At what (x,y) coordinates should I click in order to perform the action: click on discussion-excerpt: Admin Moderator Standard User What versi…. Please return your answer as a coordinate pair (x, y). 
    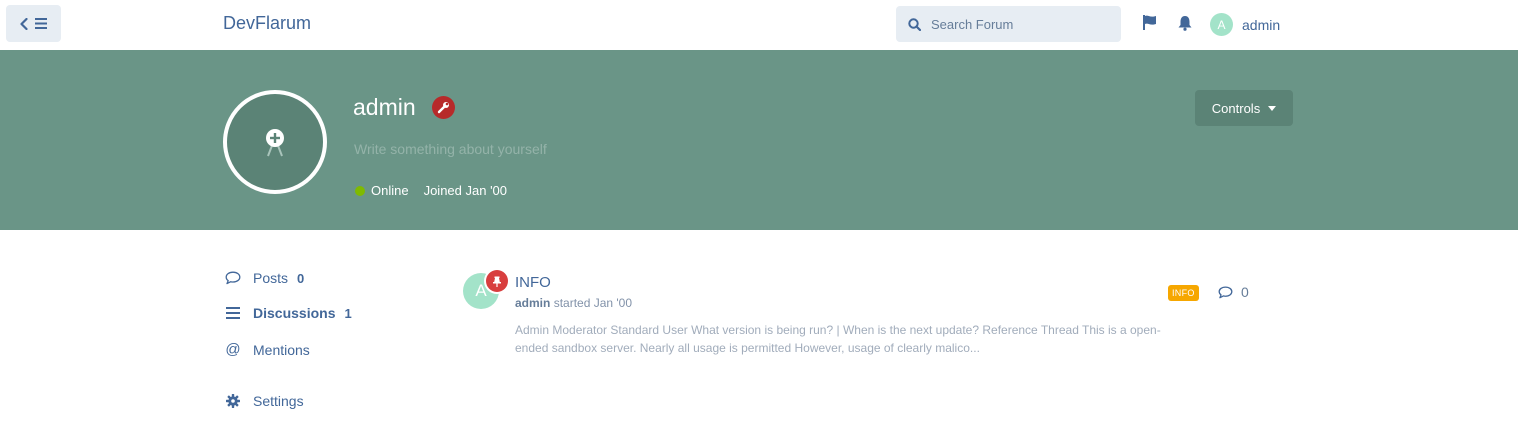
    Looking at the image, I should click on (840, 339).